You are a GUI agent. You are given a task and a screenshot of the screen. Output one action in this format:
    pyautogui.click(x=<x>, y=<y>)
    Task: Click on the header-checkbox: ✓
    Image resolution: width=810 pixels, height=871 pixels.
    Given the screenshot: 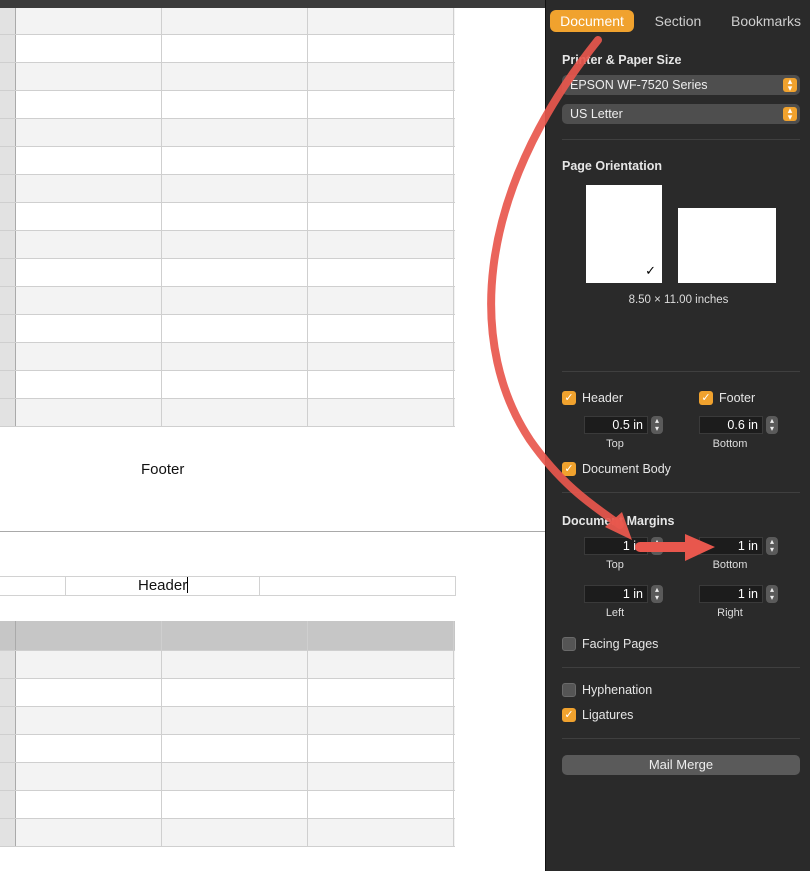 What is the action you would take?
    pyautogui.click(x=569, y=398)
    